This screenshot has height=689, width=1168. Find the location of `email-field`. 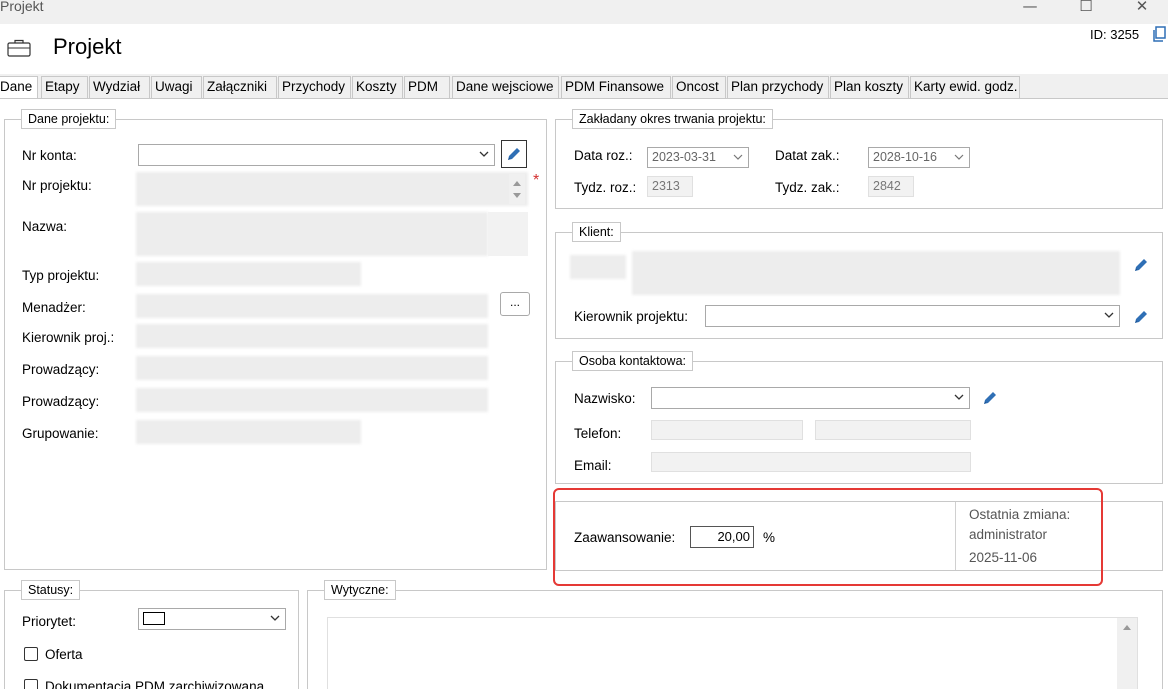

email-field is located at coordinates (811, 462).